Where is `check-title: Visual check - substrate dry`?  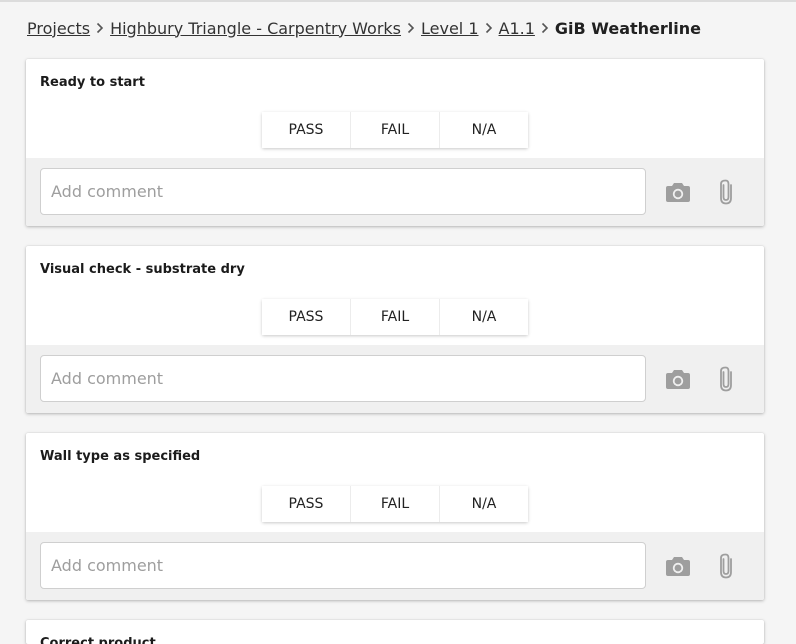
check-title: Visual check - substrate dry is located at coordinates (142, 269).